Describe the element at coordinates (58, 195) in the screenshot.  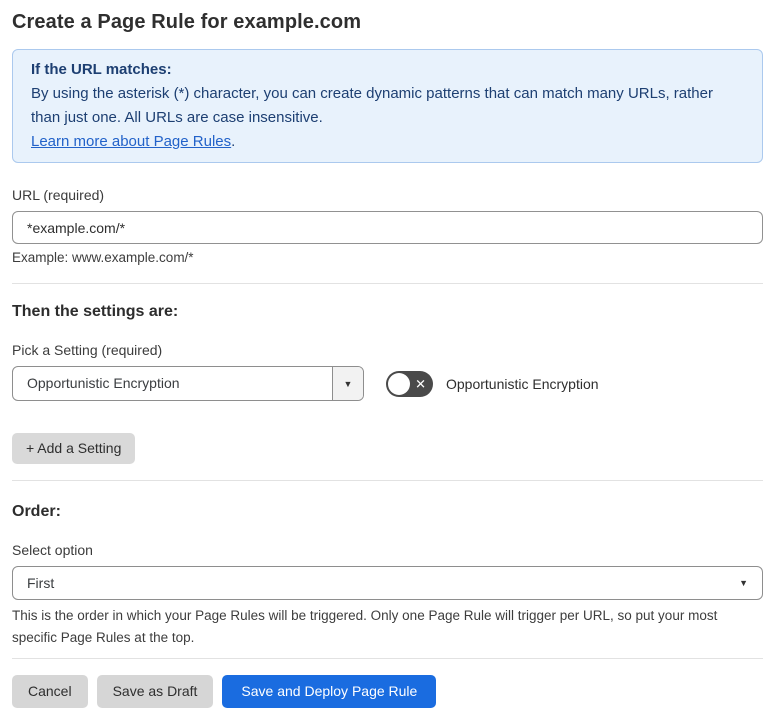
I see `url-field-label: URL (required)` at that location.